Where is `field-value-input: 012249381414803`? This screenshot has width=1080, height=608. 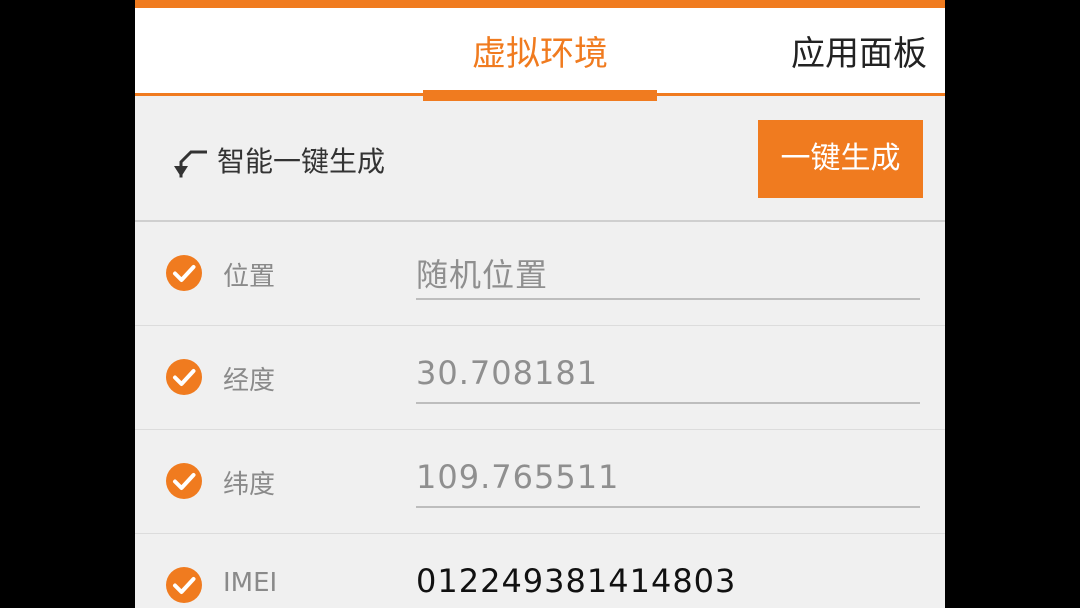 field-value-input: 012249381414803 is located at coordinates (668, 581).